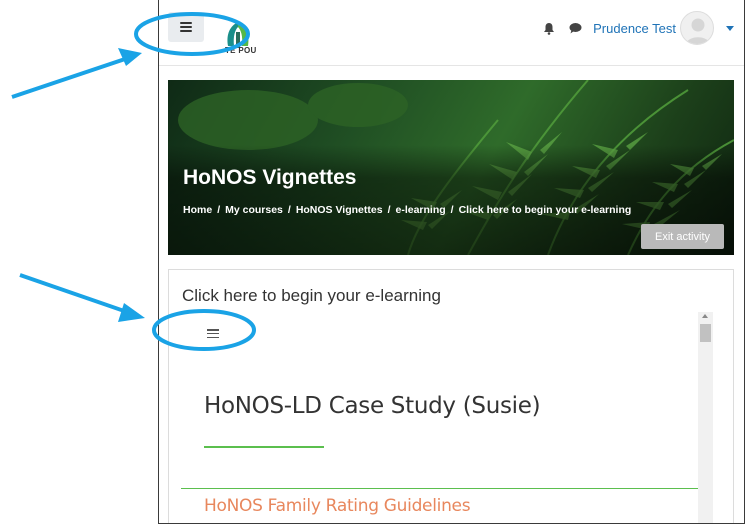 This screenshot has width=747, height=525. Describe the element at coordinates (682, 236) in the screenshot. I see `exit-activity-button: Exit activity` at that location.